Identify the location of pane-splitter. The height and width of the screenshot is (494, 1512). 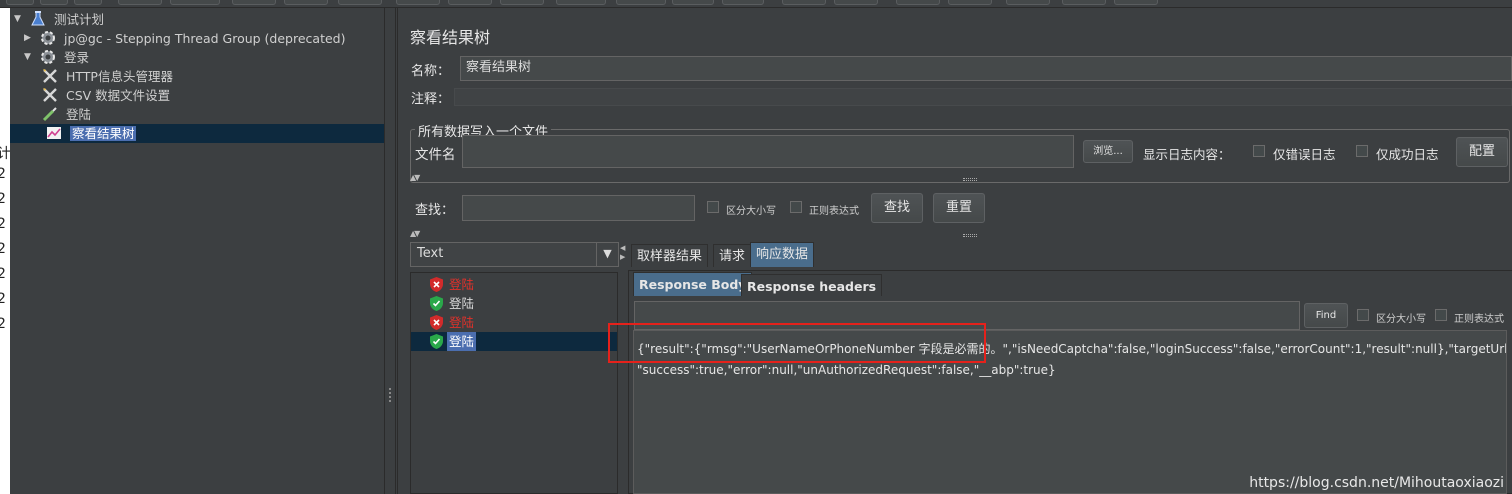
(390, 251).